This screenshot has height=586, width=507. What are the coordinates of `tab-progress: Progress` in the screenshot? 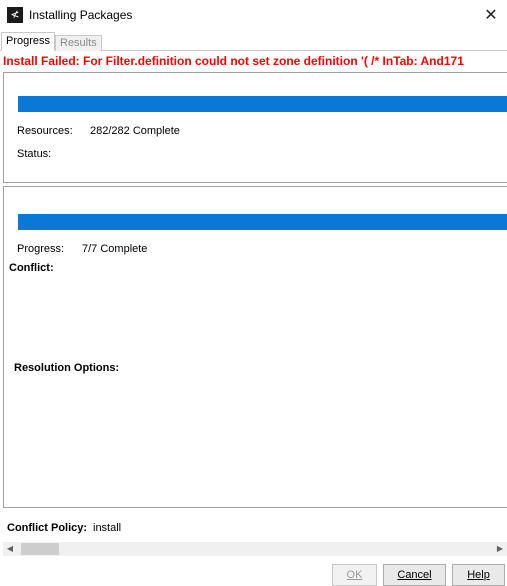 It's located at (28, 41).